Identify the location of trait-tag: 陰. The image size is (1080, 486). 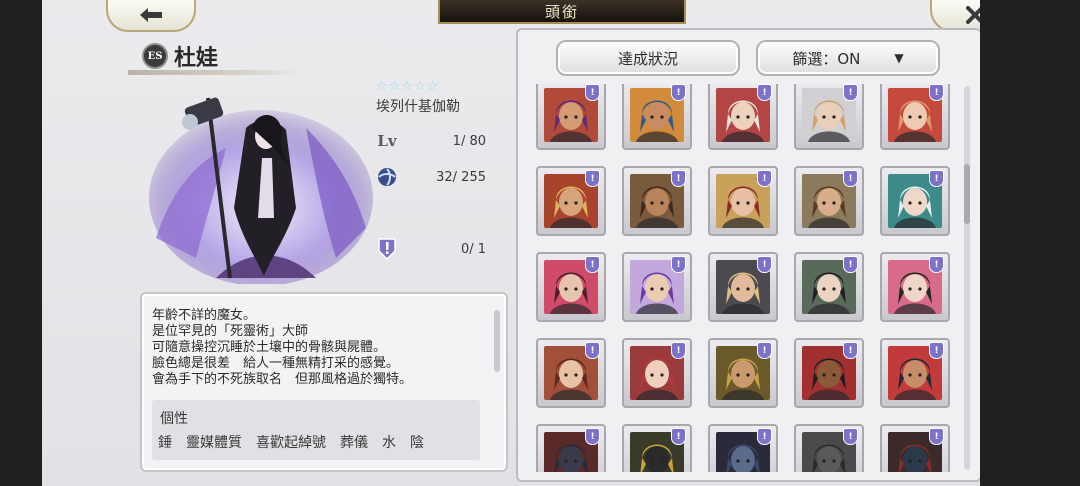
(417, 443).